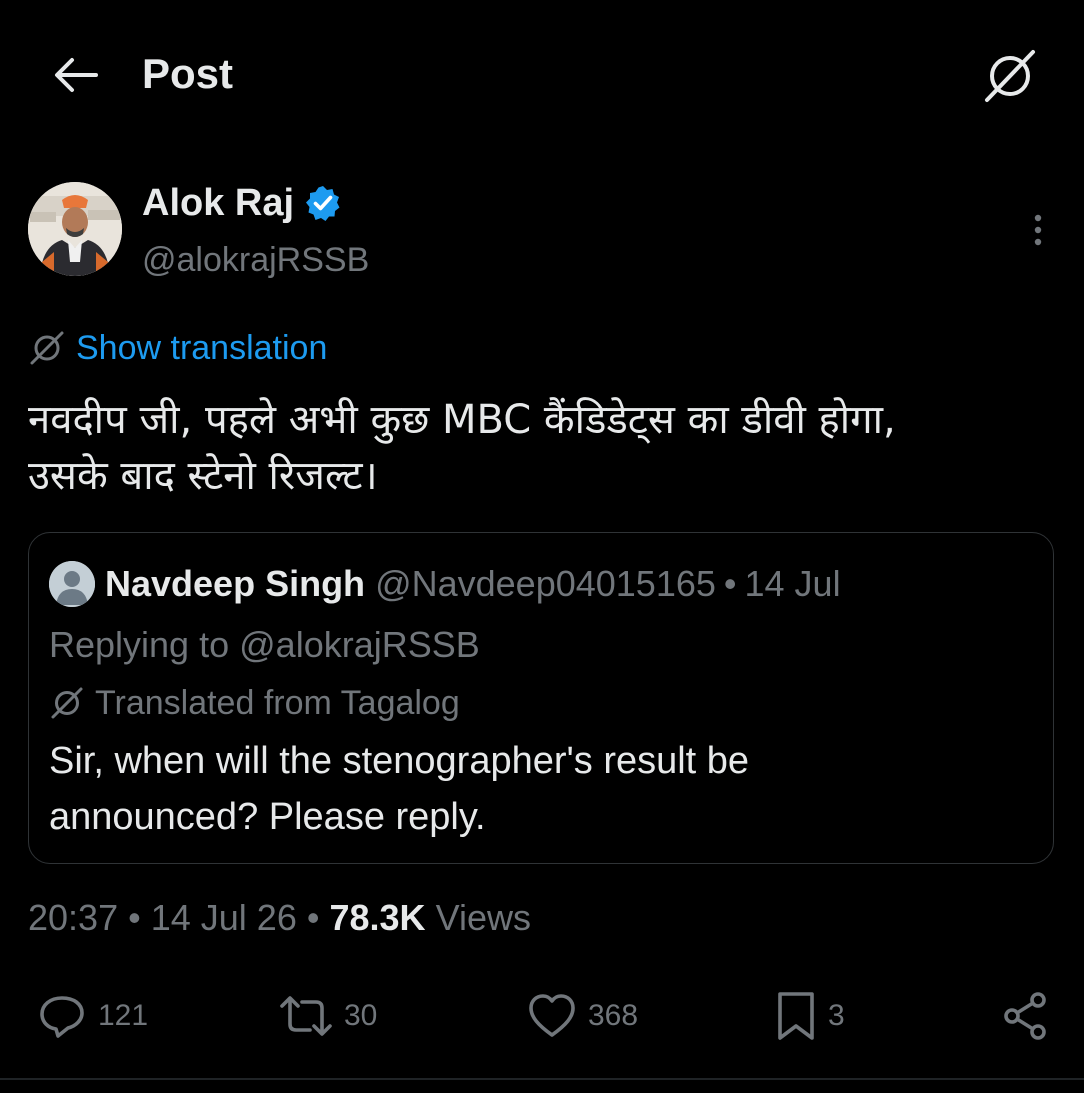 The image size is (1084, 1093). I want to click on translate-button, so click(1010, 76).